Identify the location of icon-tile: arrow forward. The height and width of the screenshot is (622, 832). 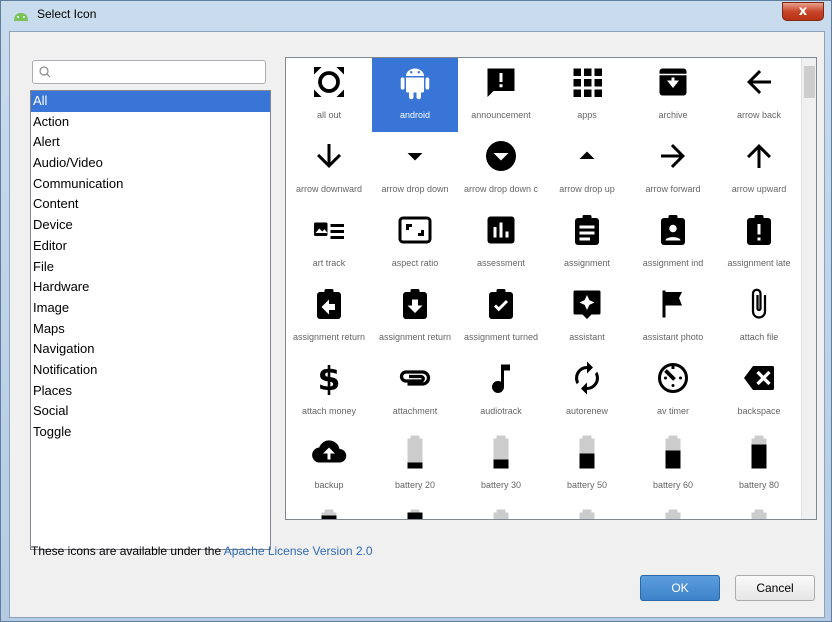
(673, 169).